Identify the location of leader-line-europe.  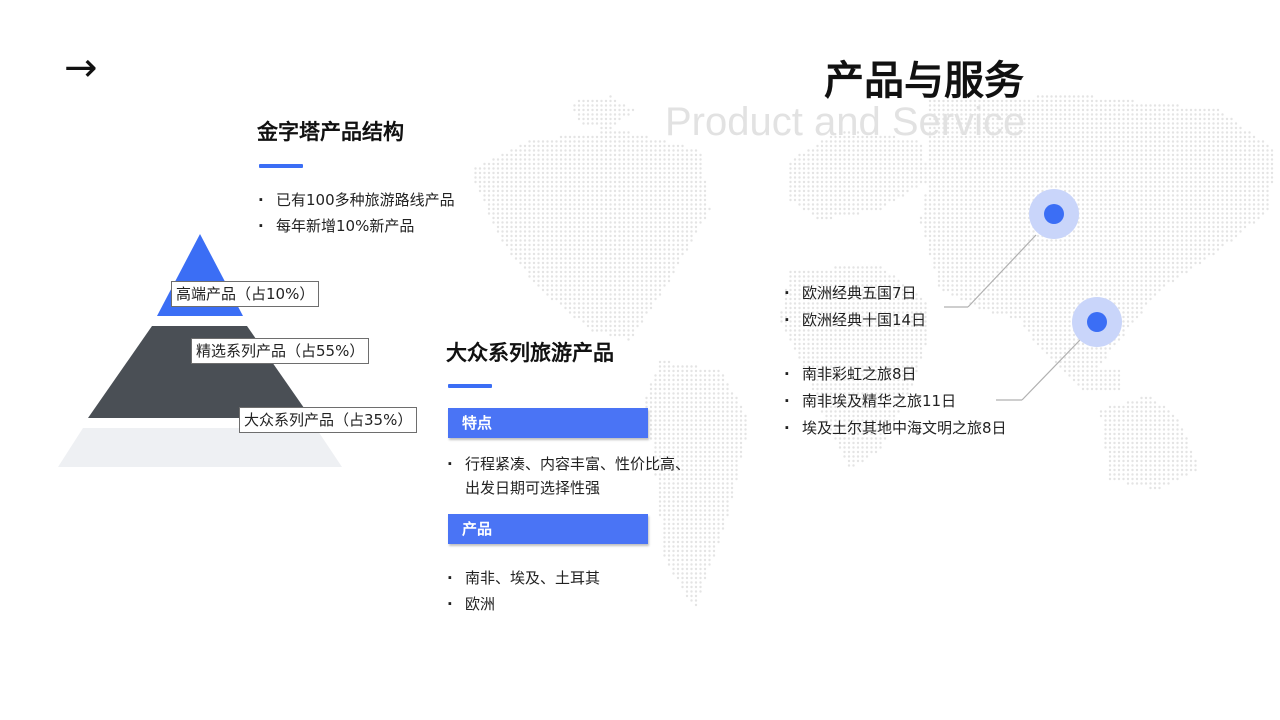
(1002, 271).